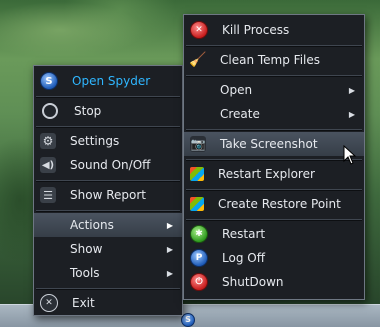 This screenshot has height=327, width=380. What do you see at coordinates (88, 111) in the screenshot?
I see `menu-item-label: Stop` at bounding box center [88, 111].